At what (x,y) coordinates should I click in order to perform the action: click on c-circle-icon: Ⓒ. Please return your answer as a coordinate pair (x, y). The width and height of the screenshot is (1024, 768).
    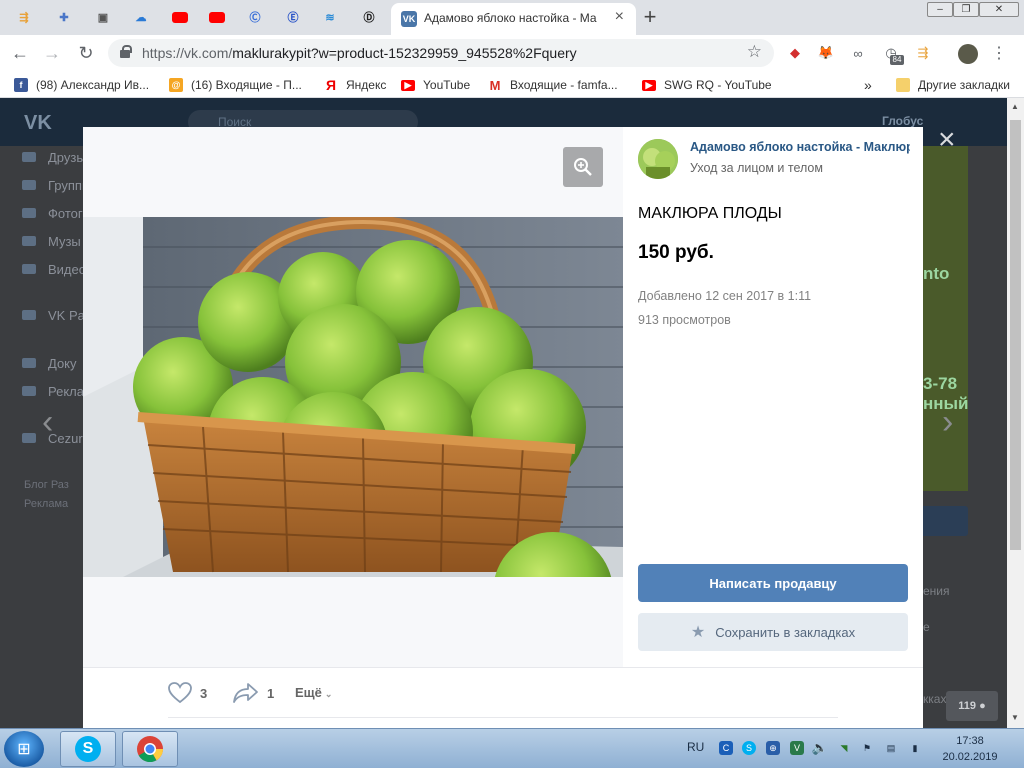
    Looking at the image, I should click on (255, 17).